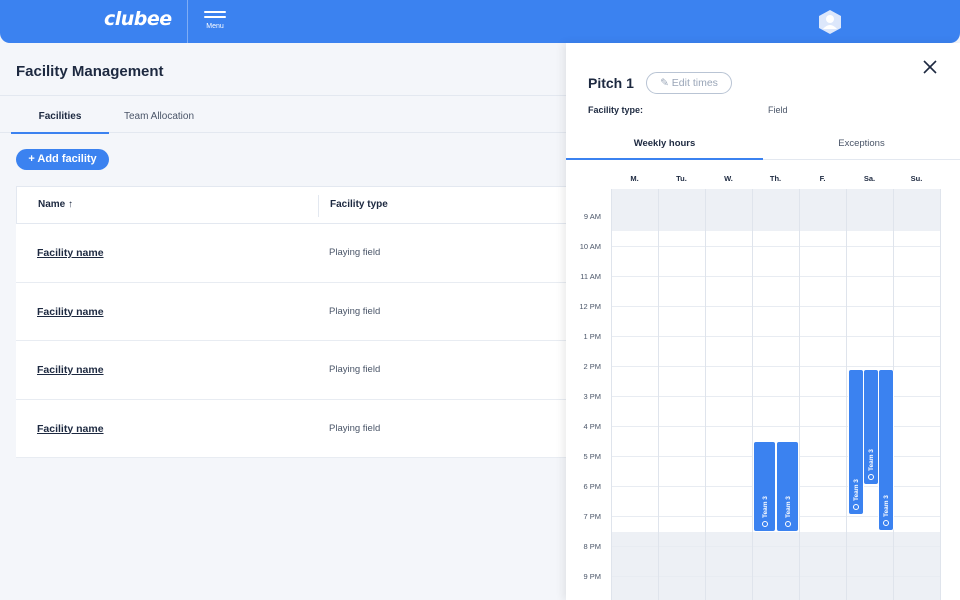 The image size is (960, 600). Describe the element at coordinates (590, 276) in the screenshot. I see `hour-label: 11 AM` at that location.